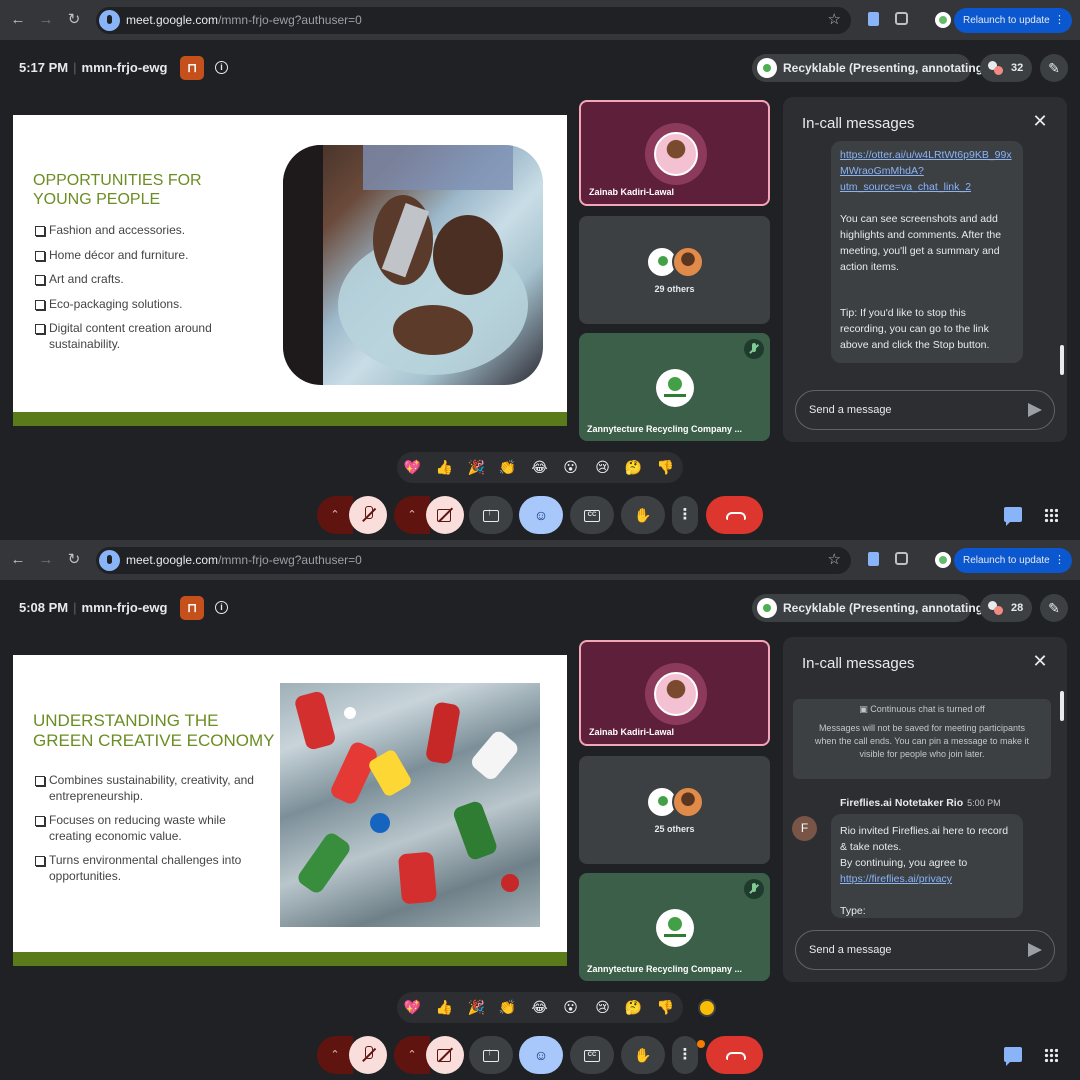  Describe the element at coordinates (244, 20) in the screenshot. I see `url-text: meet.google.com/mmn-frjo-ewg?authuser=0` at that location.